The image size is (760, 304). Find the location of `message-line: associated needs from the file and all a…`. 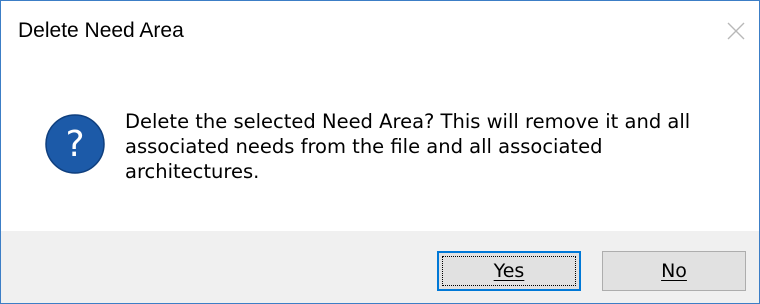

message-line: associated needs from the file and all a… is located at coordinates (364, 146).